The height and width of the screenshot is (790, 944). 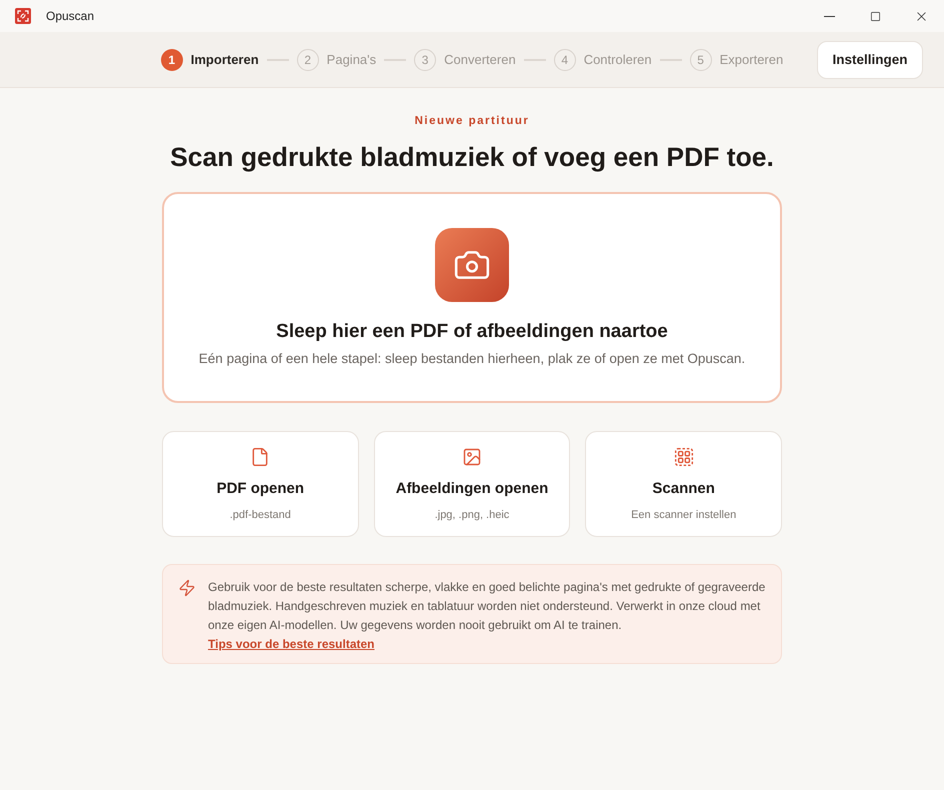 I want to click on app-logo-icon, so click(x=23, y=16).